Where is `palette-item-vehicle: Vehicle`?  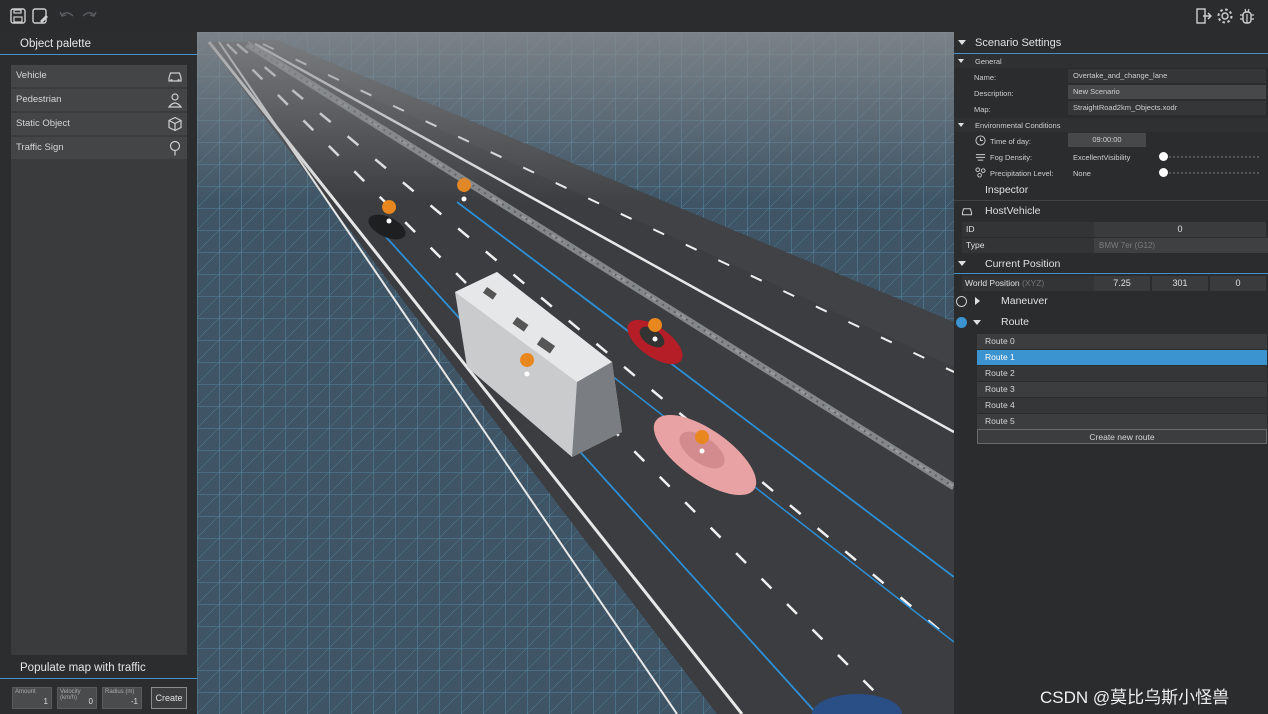
palette-item-vehicle: Vehicle is located at coordinates (99, 76).